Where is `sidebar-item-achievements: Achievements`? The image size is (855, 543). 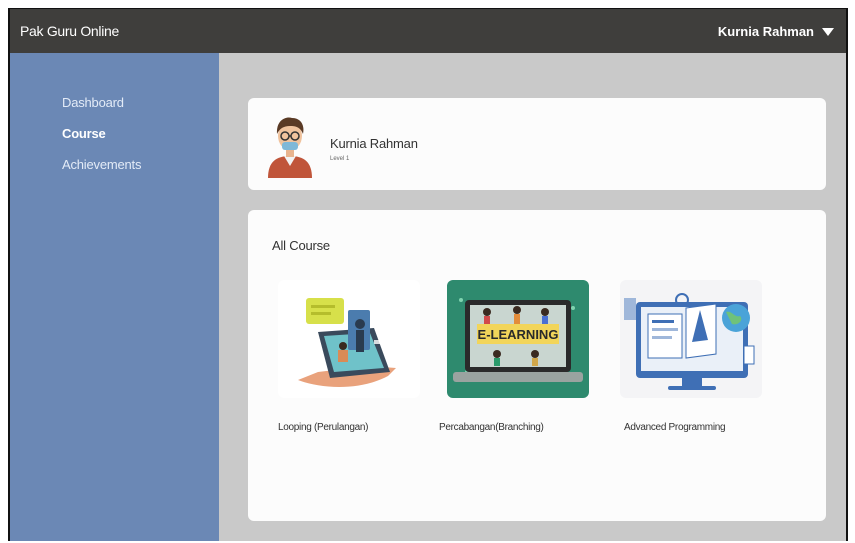 sidebar-item-achievements: Achievements is located at coordinates (140, 164).